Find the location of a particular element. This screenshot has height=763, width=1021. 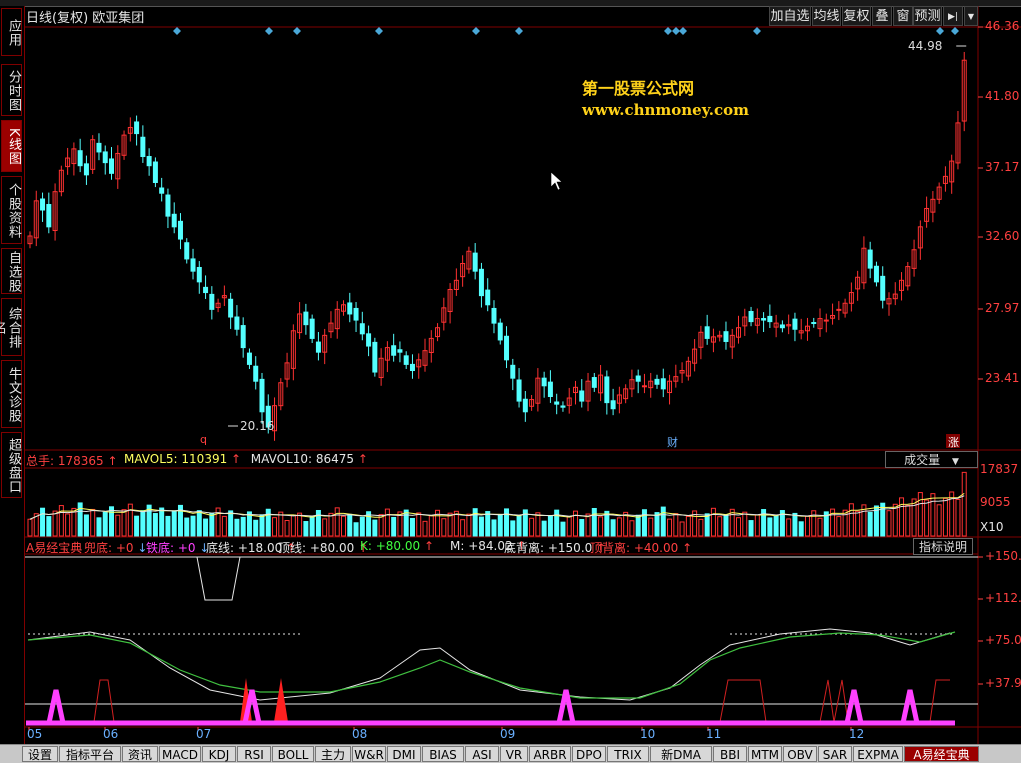

bottom-tab-2: 资讯 is located at coordinates (140, 754).